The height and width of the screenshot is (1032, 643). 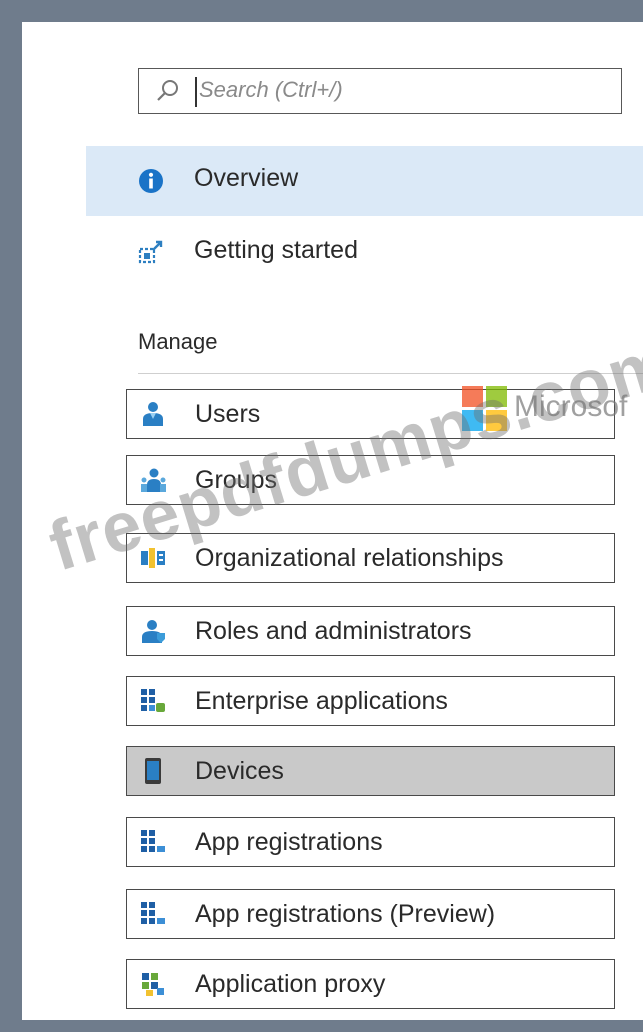 I want to click on manage-item-app-registrations: App registrations, so click(x=370, y=842).